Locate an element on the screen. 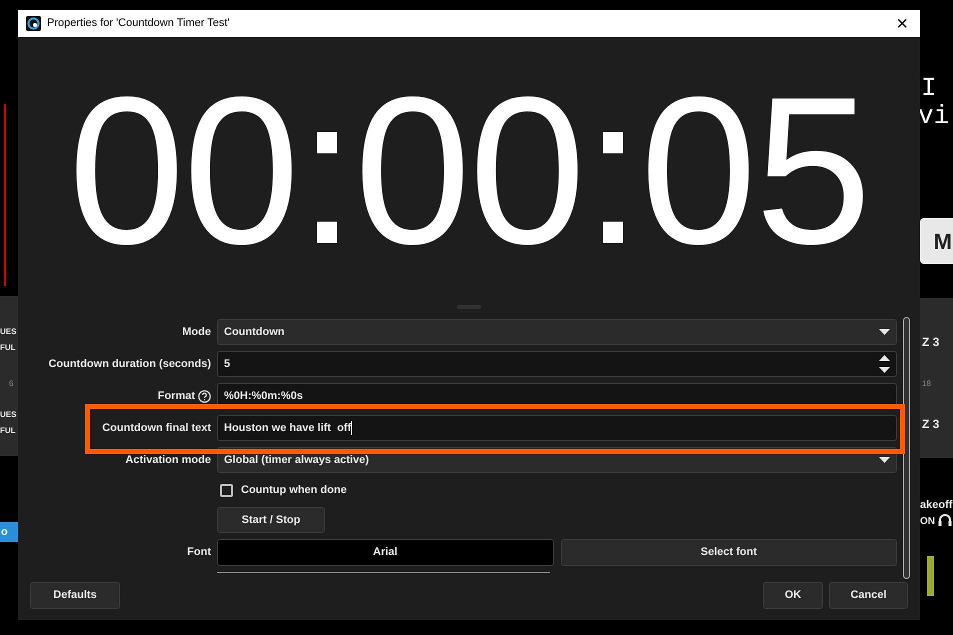 This screenshot has width=953, height=635. select-font-button: Select font is located at coordinates (728, 552).